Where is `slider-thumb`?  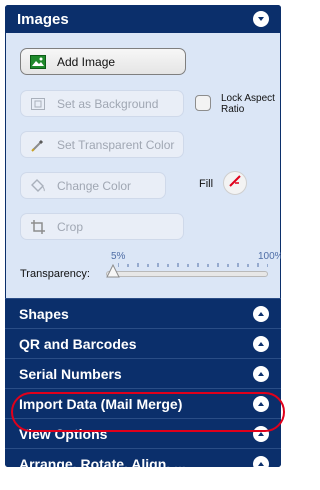
slider-thumb is located at coordinates (113, 273).